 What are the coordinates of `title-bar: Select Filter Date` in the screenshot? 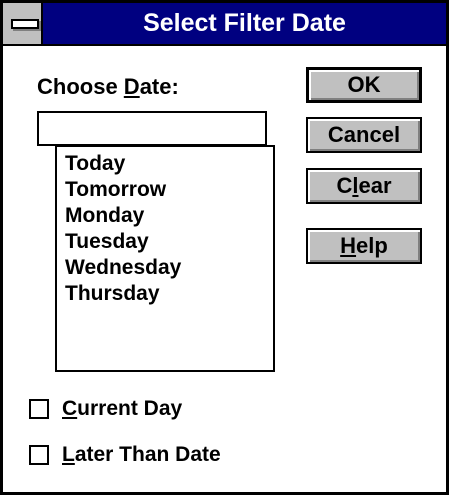 It's located at (224, 24).